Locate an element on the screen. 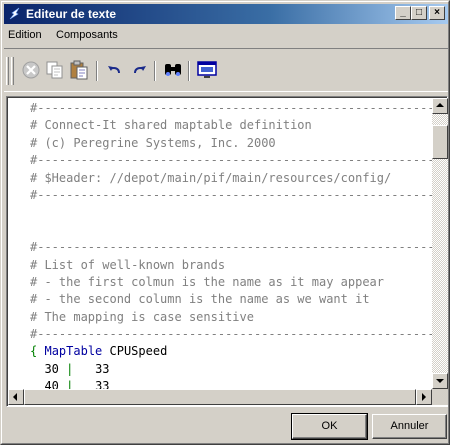 The image size is (450, 445). scrollbar-corner is located at coordinates (440, 397).